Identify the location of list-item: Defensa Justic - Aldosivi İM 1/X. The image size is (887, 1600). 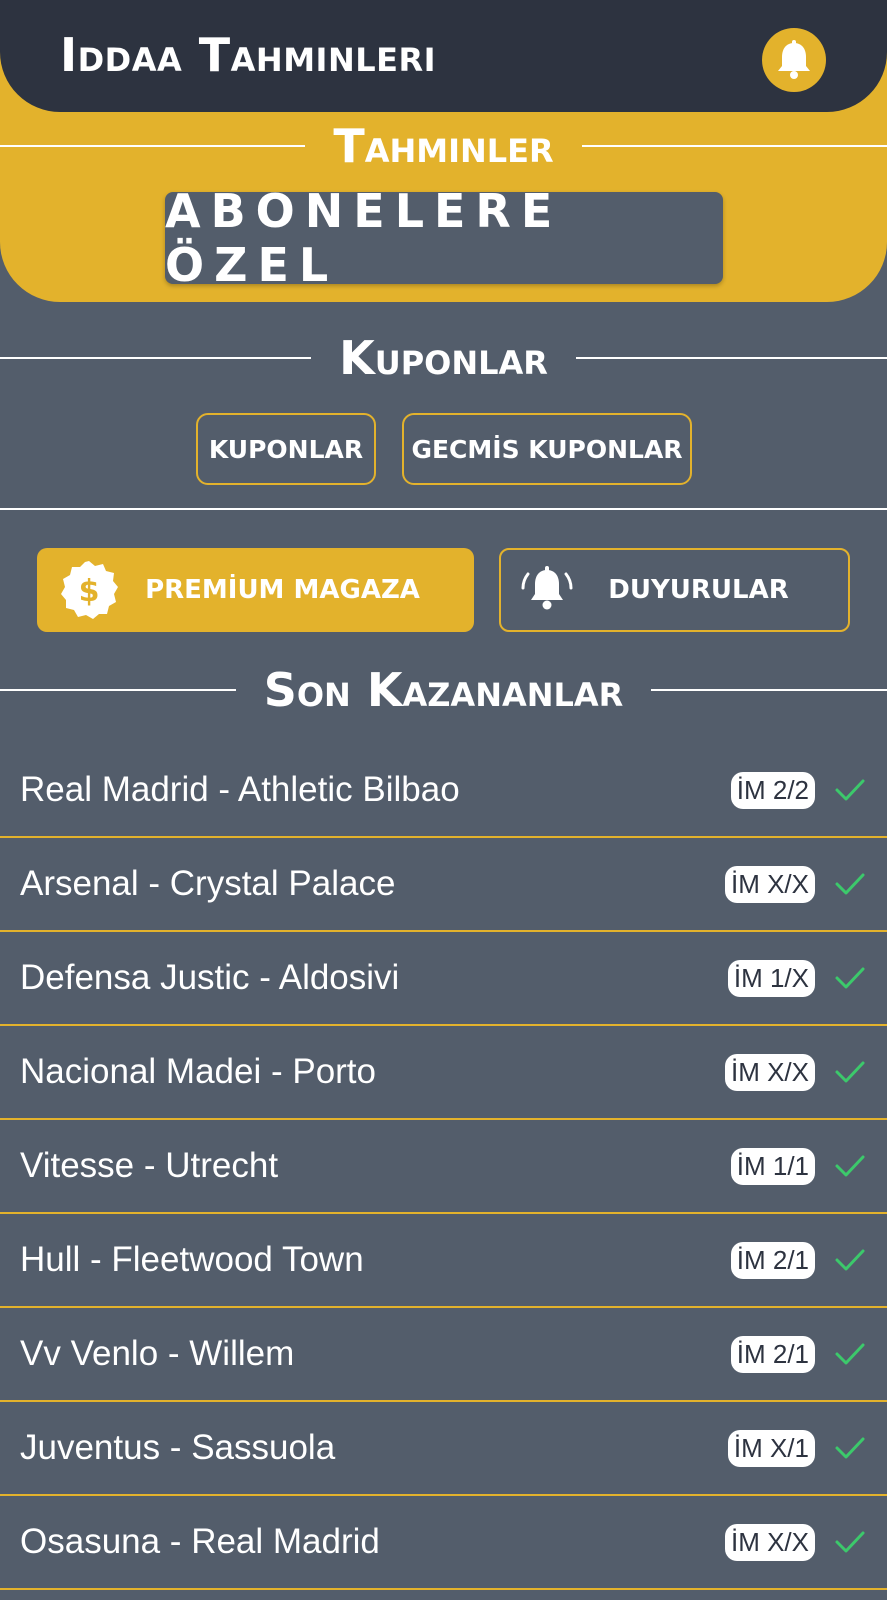
(443, 979).